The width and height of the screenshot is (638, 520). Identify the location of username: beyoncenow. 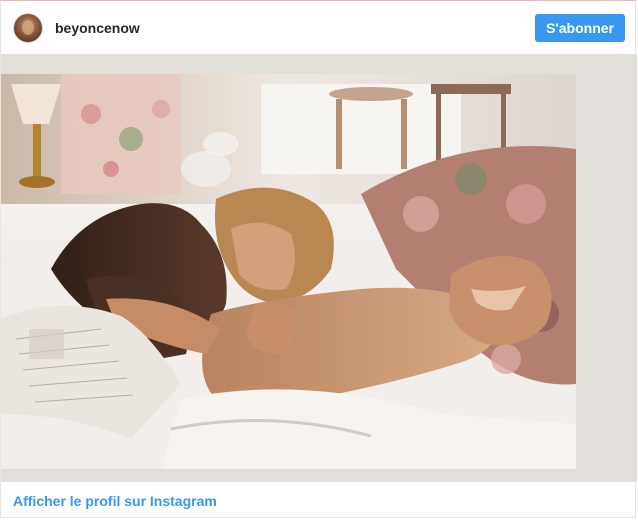
(97, 28).